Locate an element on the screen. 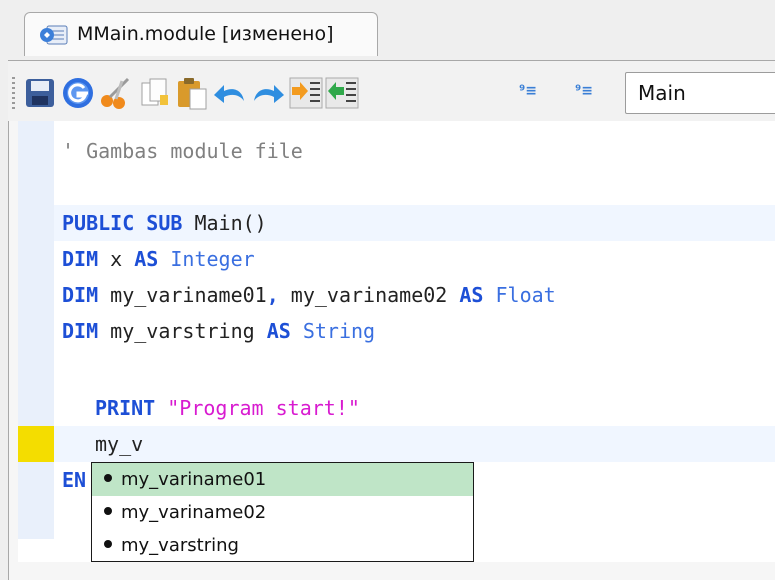 The height and width of the screenshot is (580, 775). autocomplete-popup: my_variname01 my_variname02 my_varstring is located at coordinates (282, 512).